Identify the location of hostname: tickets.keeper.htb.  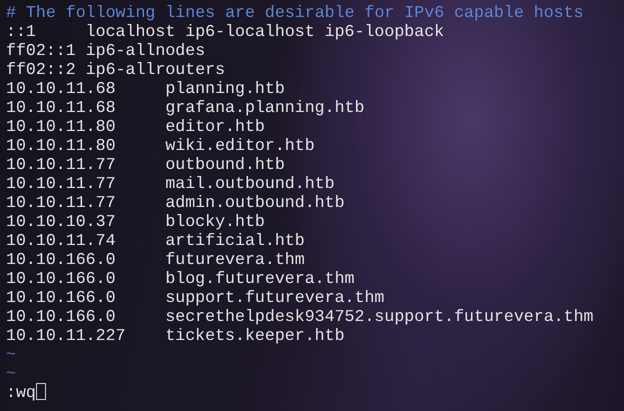
(255, 335).